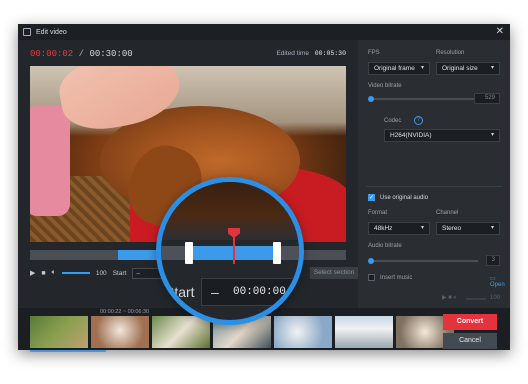 This screenshot has width=528, height=384. Describe the element at coordinates (51, 32) in the screenshot. I see `window-title: Edit video` at that location.